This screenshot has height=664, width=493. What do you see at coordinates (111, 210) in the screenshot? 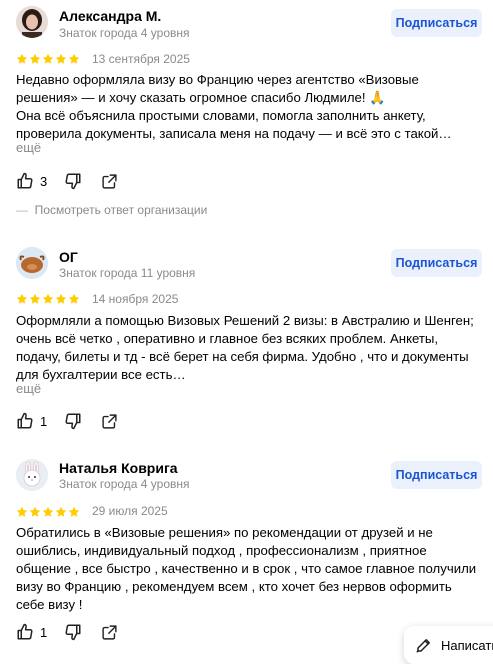
I see `org-reply-link: — Посмотреть ответ организации` at bounding box center [111, 210].